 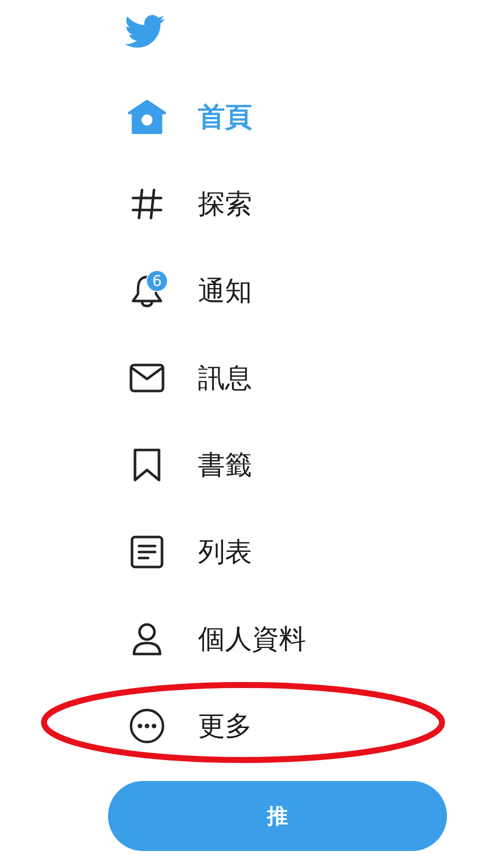 I want to click on nav-item: 6 通知, so click(x=126, y=290).